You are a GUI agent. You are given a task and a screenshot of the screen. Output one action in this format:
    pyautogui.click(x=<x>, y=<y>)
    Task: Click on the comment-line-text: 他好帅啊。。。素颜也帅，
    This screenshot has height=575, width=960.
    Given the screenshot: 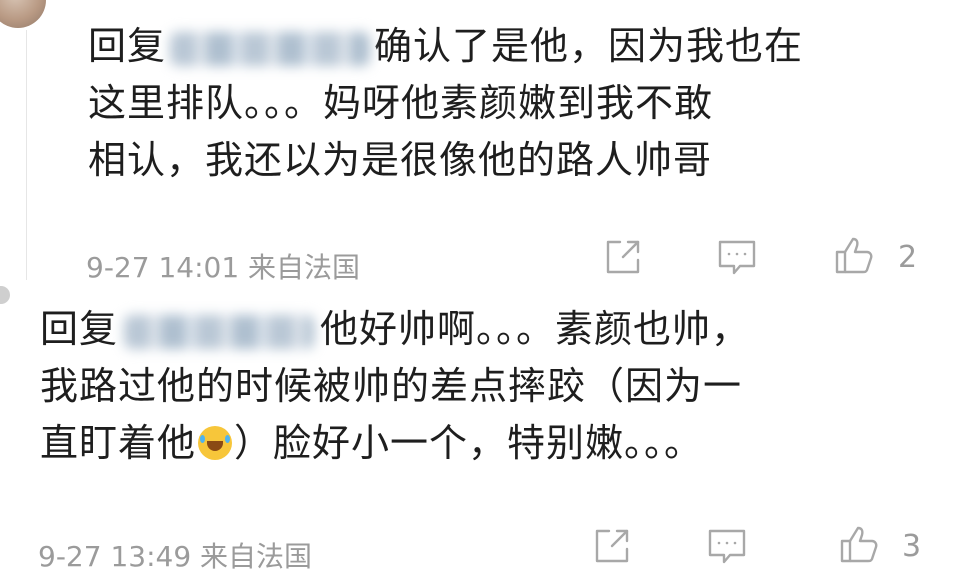 What is the action you would take?
    pyautogui.click(x=535, y=329)
    